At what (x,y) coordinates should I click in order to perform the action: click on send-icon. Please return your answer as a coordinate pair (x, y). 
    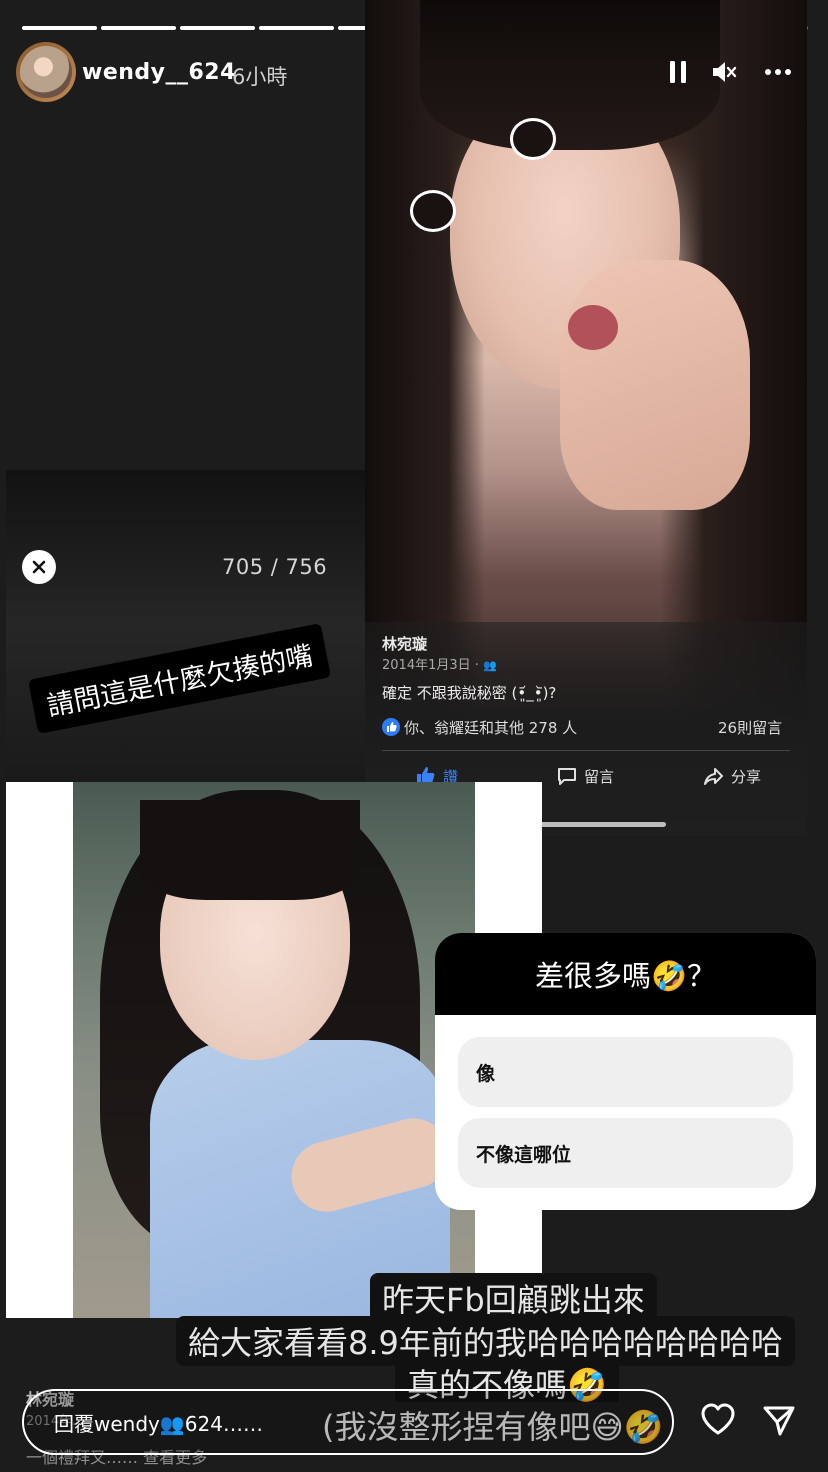
    Looking at the image, I should click on (779, 1421).